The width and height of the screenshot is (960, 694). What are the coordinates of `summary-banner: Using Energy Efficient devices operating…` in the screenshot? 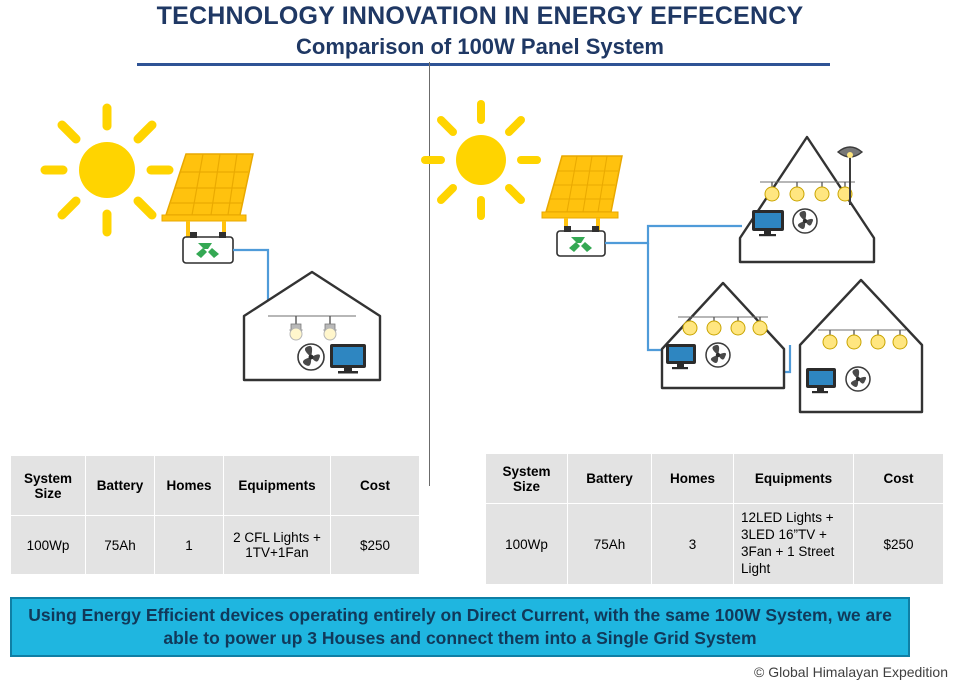 It's located at (460, 627).